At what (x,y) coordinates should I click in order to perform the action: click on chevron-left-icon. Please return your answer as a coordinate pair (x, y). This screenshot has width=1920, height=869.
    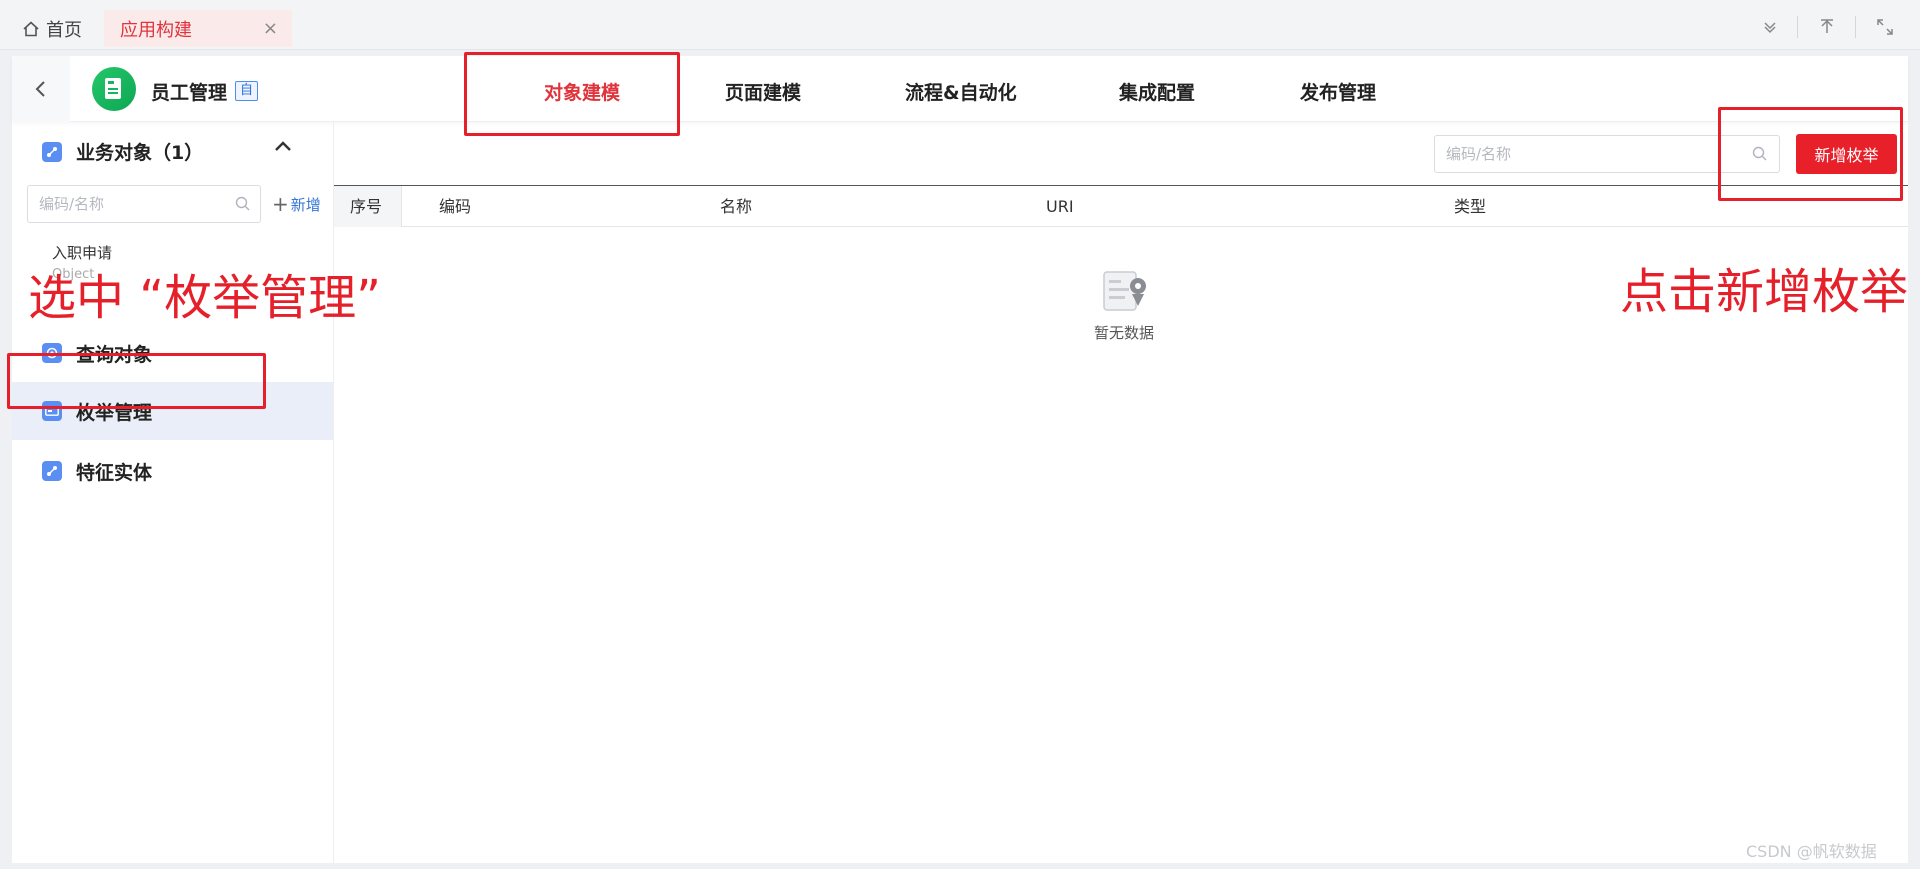
    Looking at the image, I should click on (40, 89).